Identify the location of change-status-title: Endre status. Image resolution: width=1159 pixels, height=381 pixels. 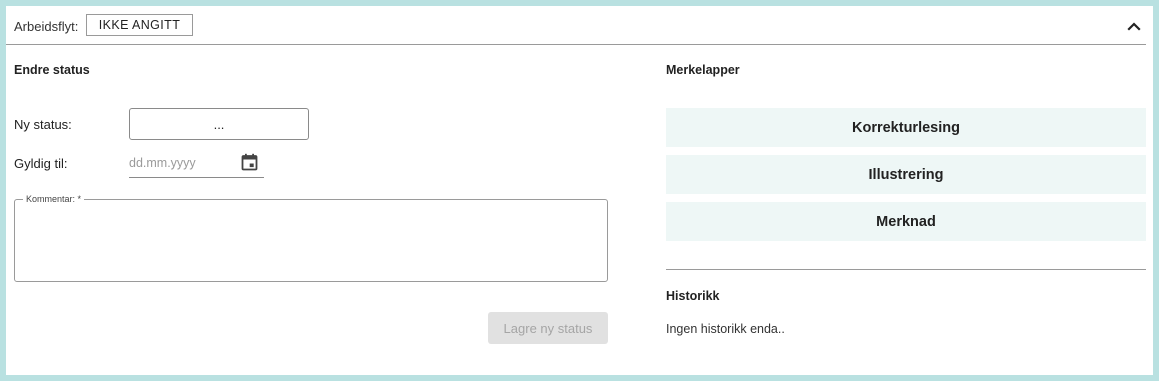
(52, 70).